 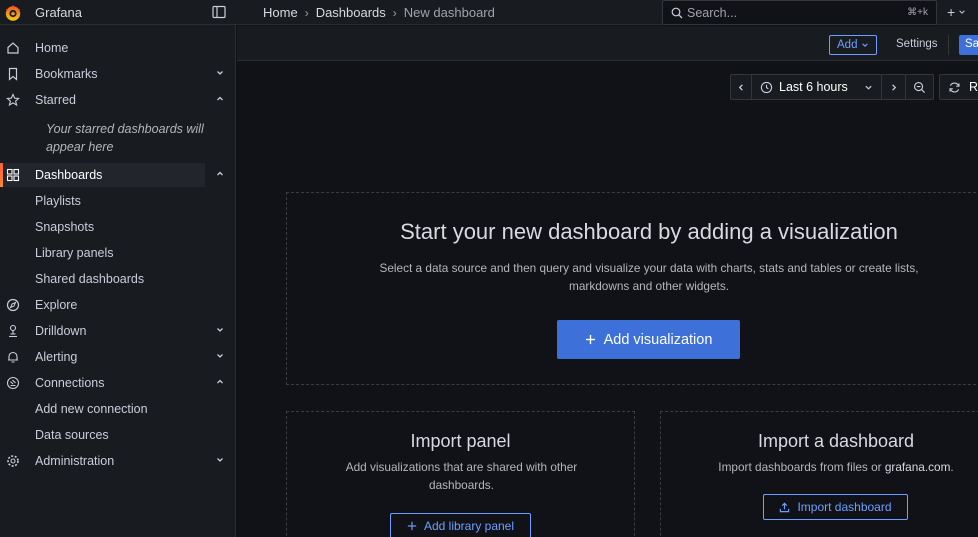 I want to click on connections-icon, so click(x=13, y=383).